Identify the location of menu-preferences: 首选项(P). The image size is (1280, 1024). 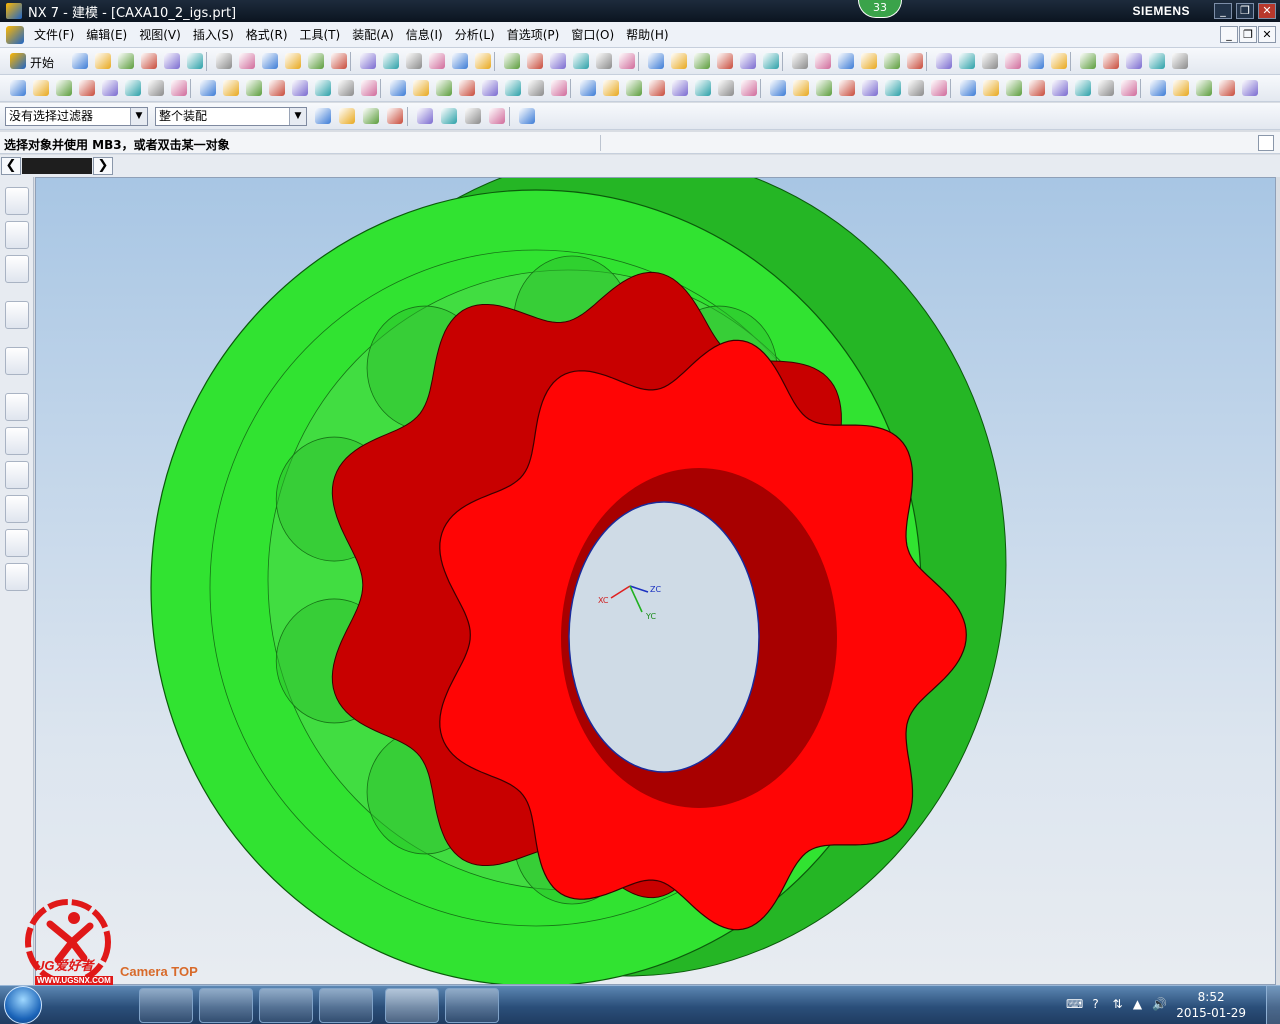
(533, 34).